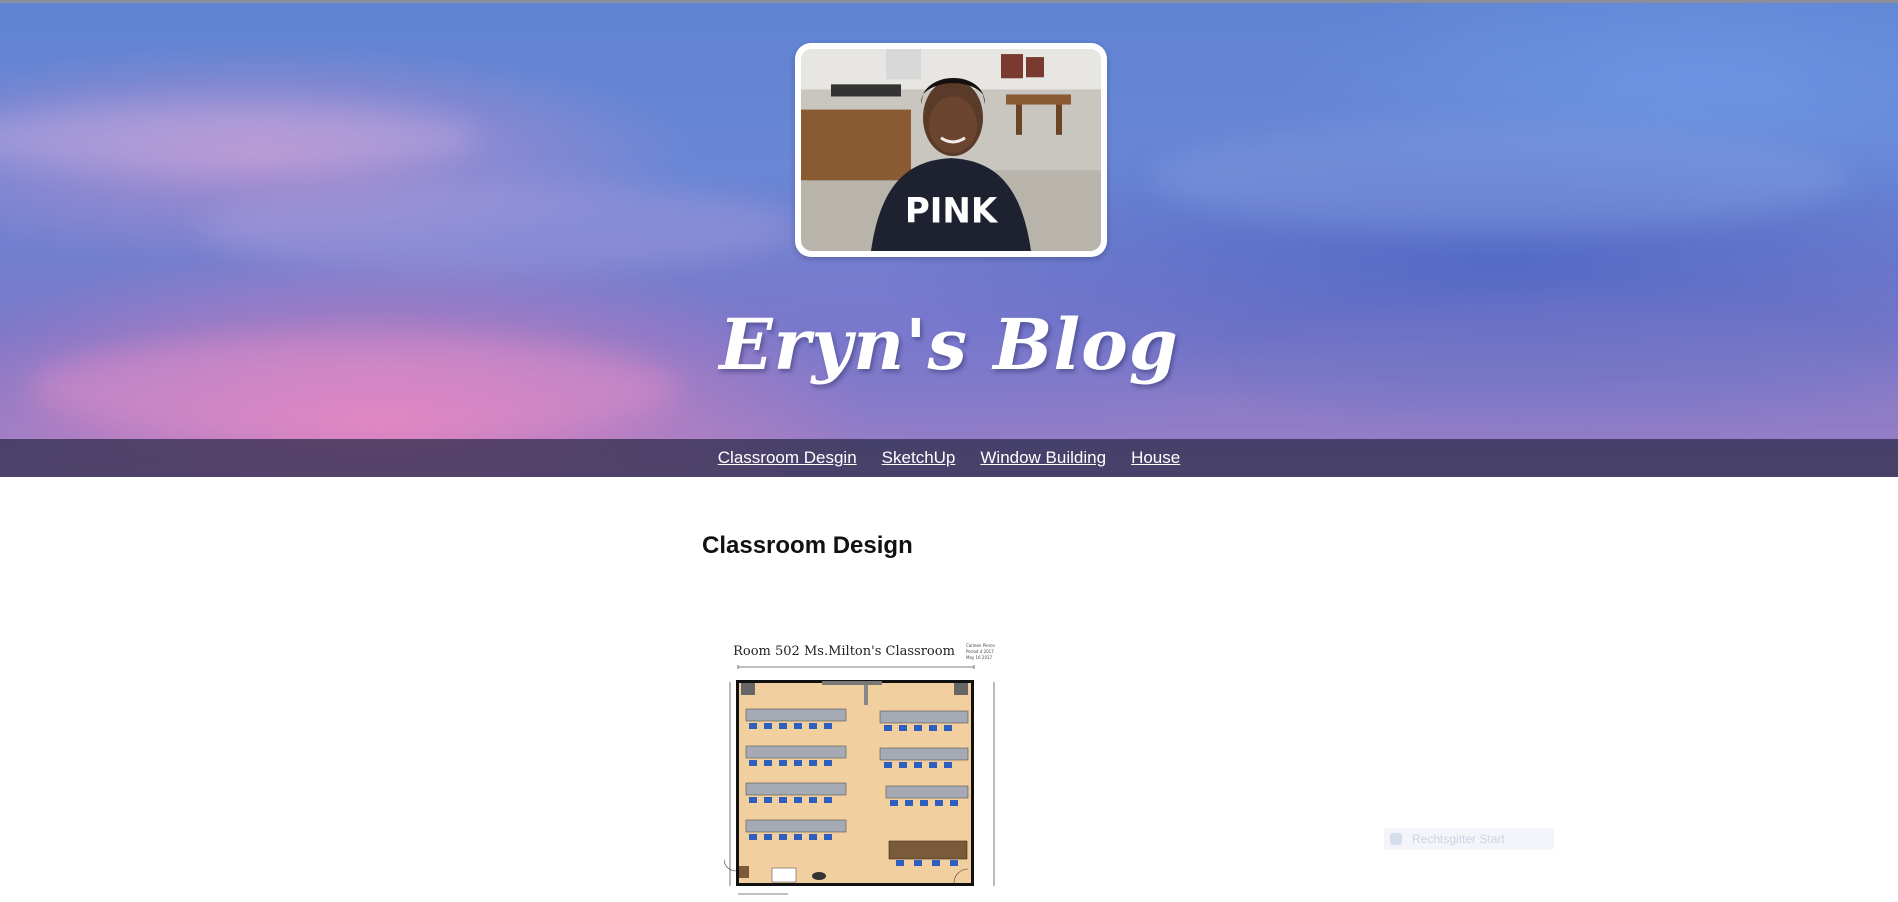 This screenshot has height=902, width=1898. I want to click on svg-text: PINK, so click(952, 212).